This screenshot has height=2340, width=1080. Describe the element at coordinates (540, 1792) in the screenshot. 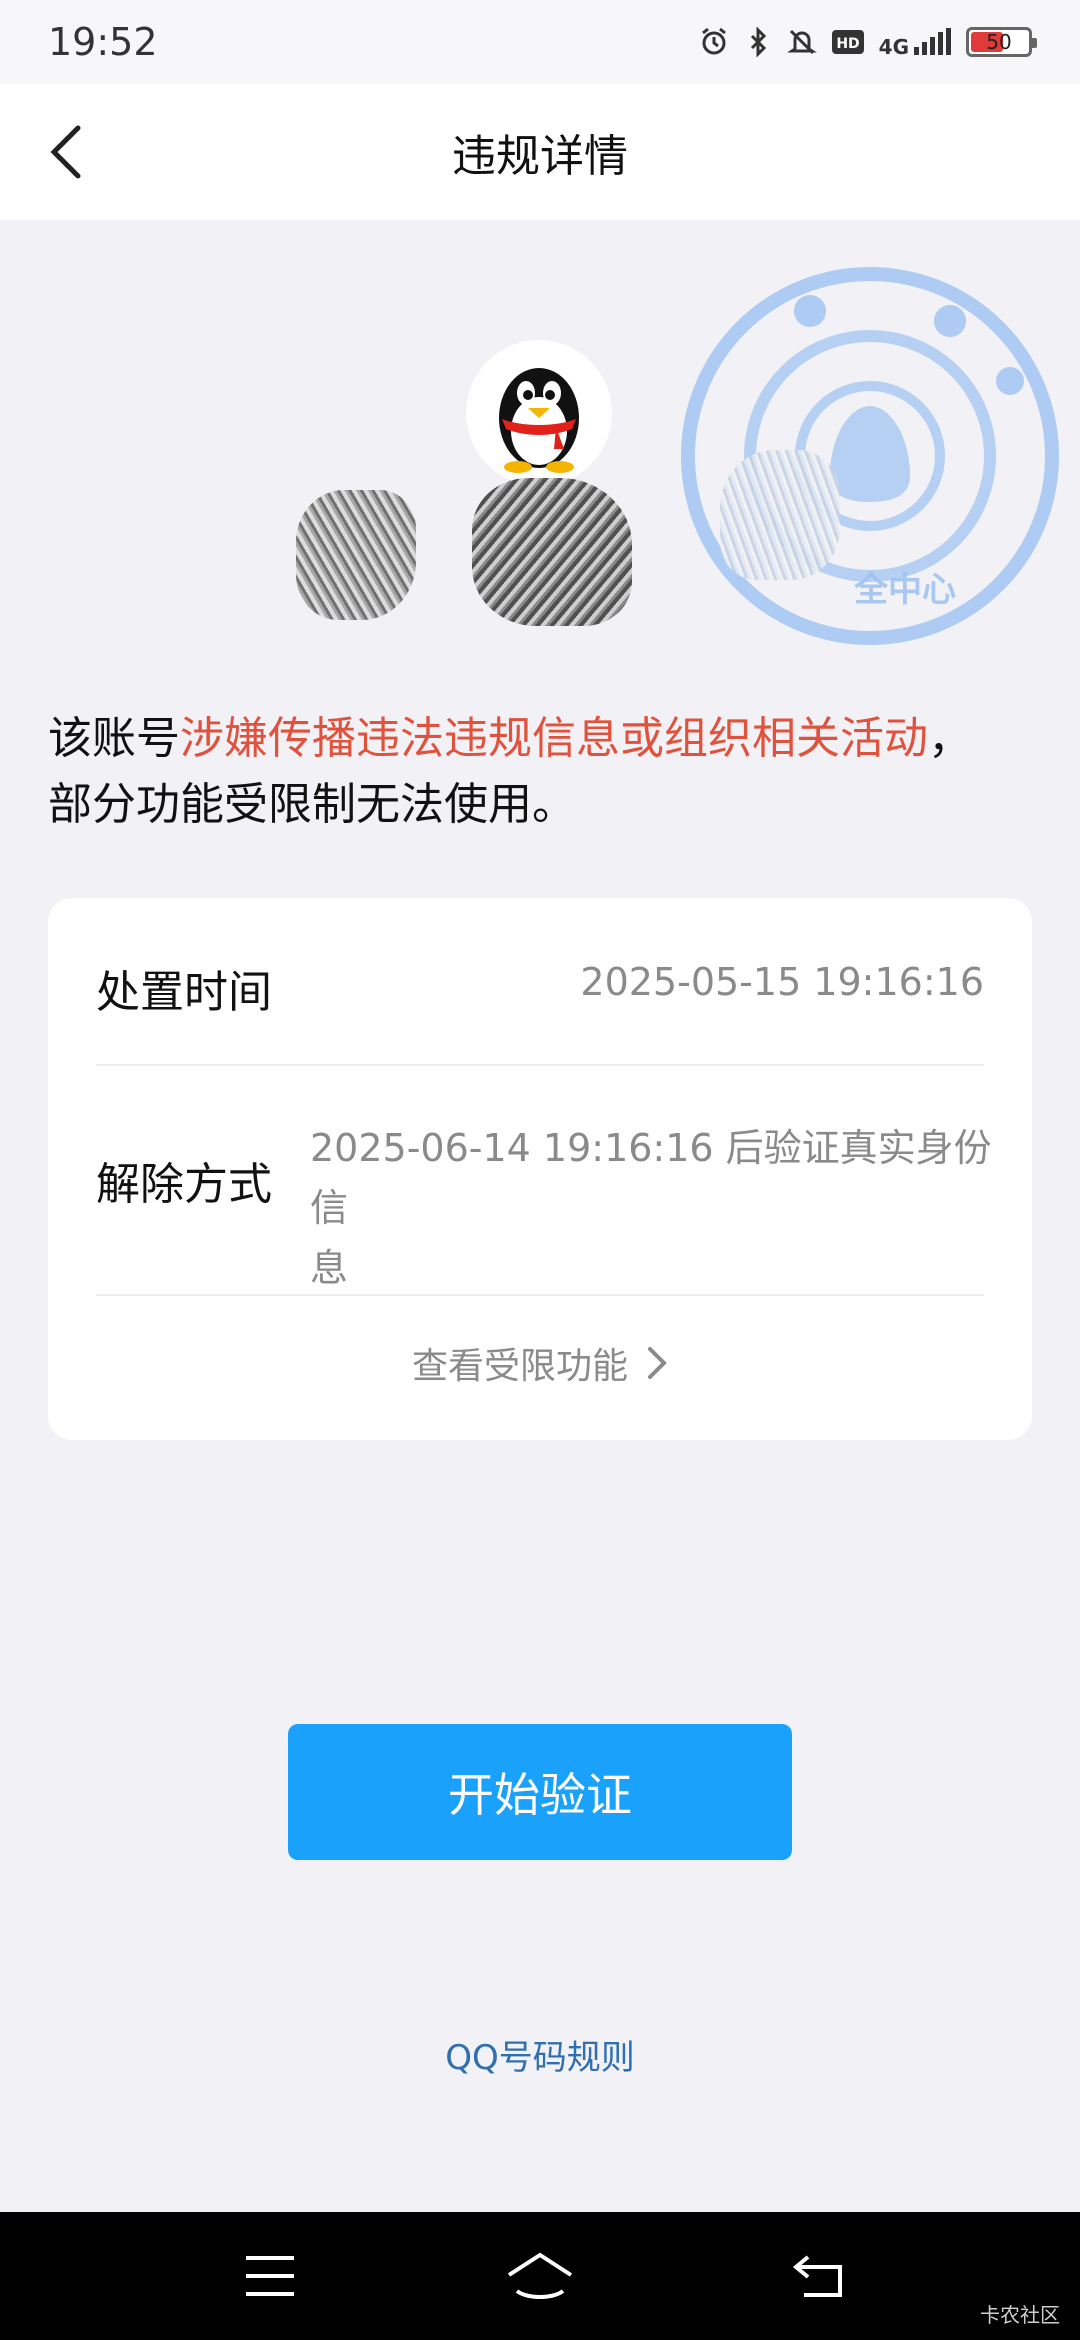

I see `start-verification-button: 开始验证` at that location.